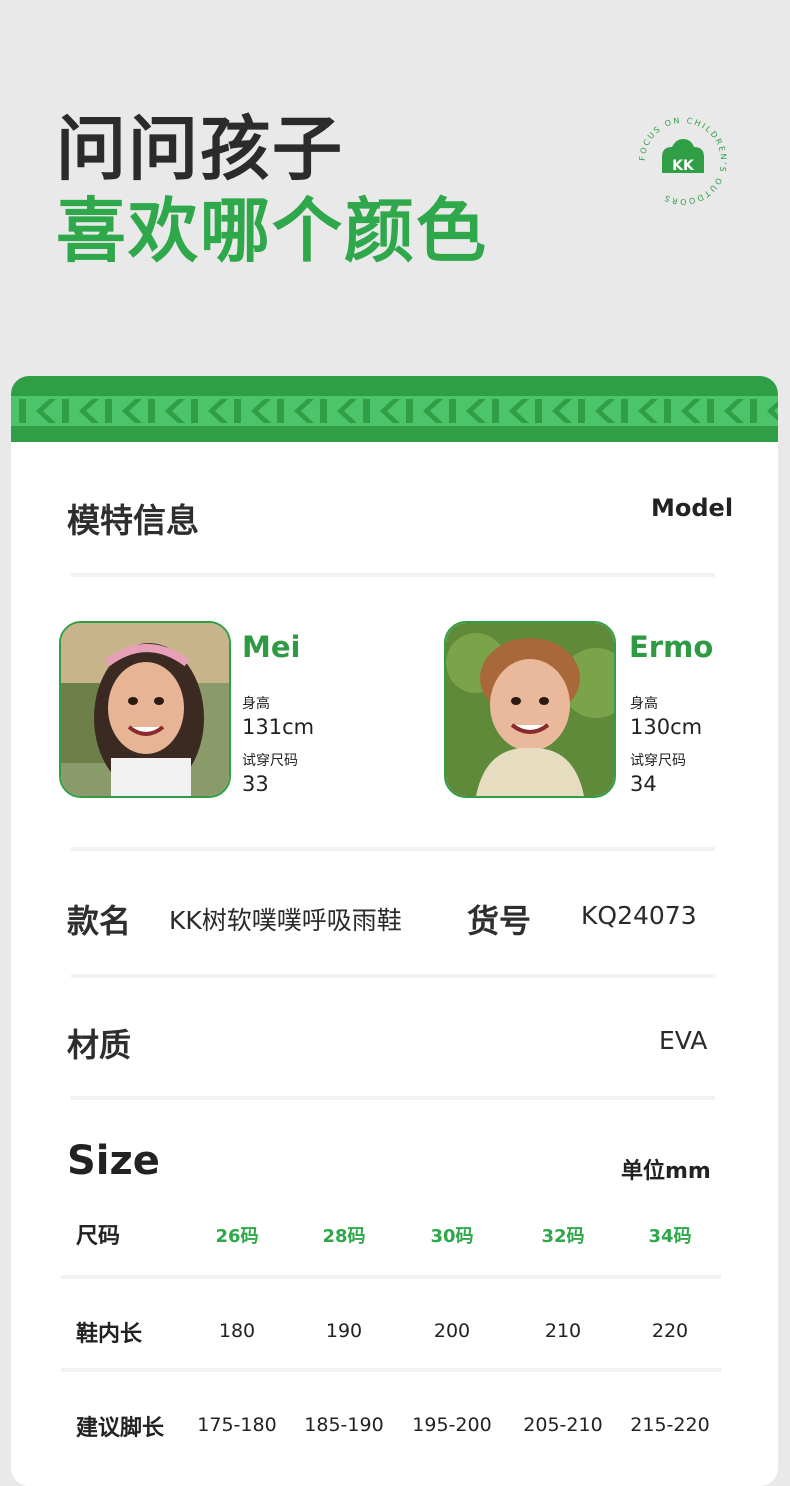  I want to click on headline-line-1: 问问孩子, so click(200, 149).